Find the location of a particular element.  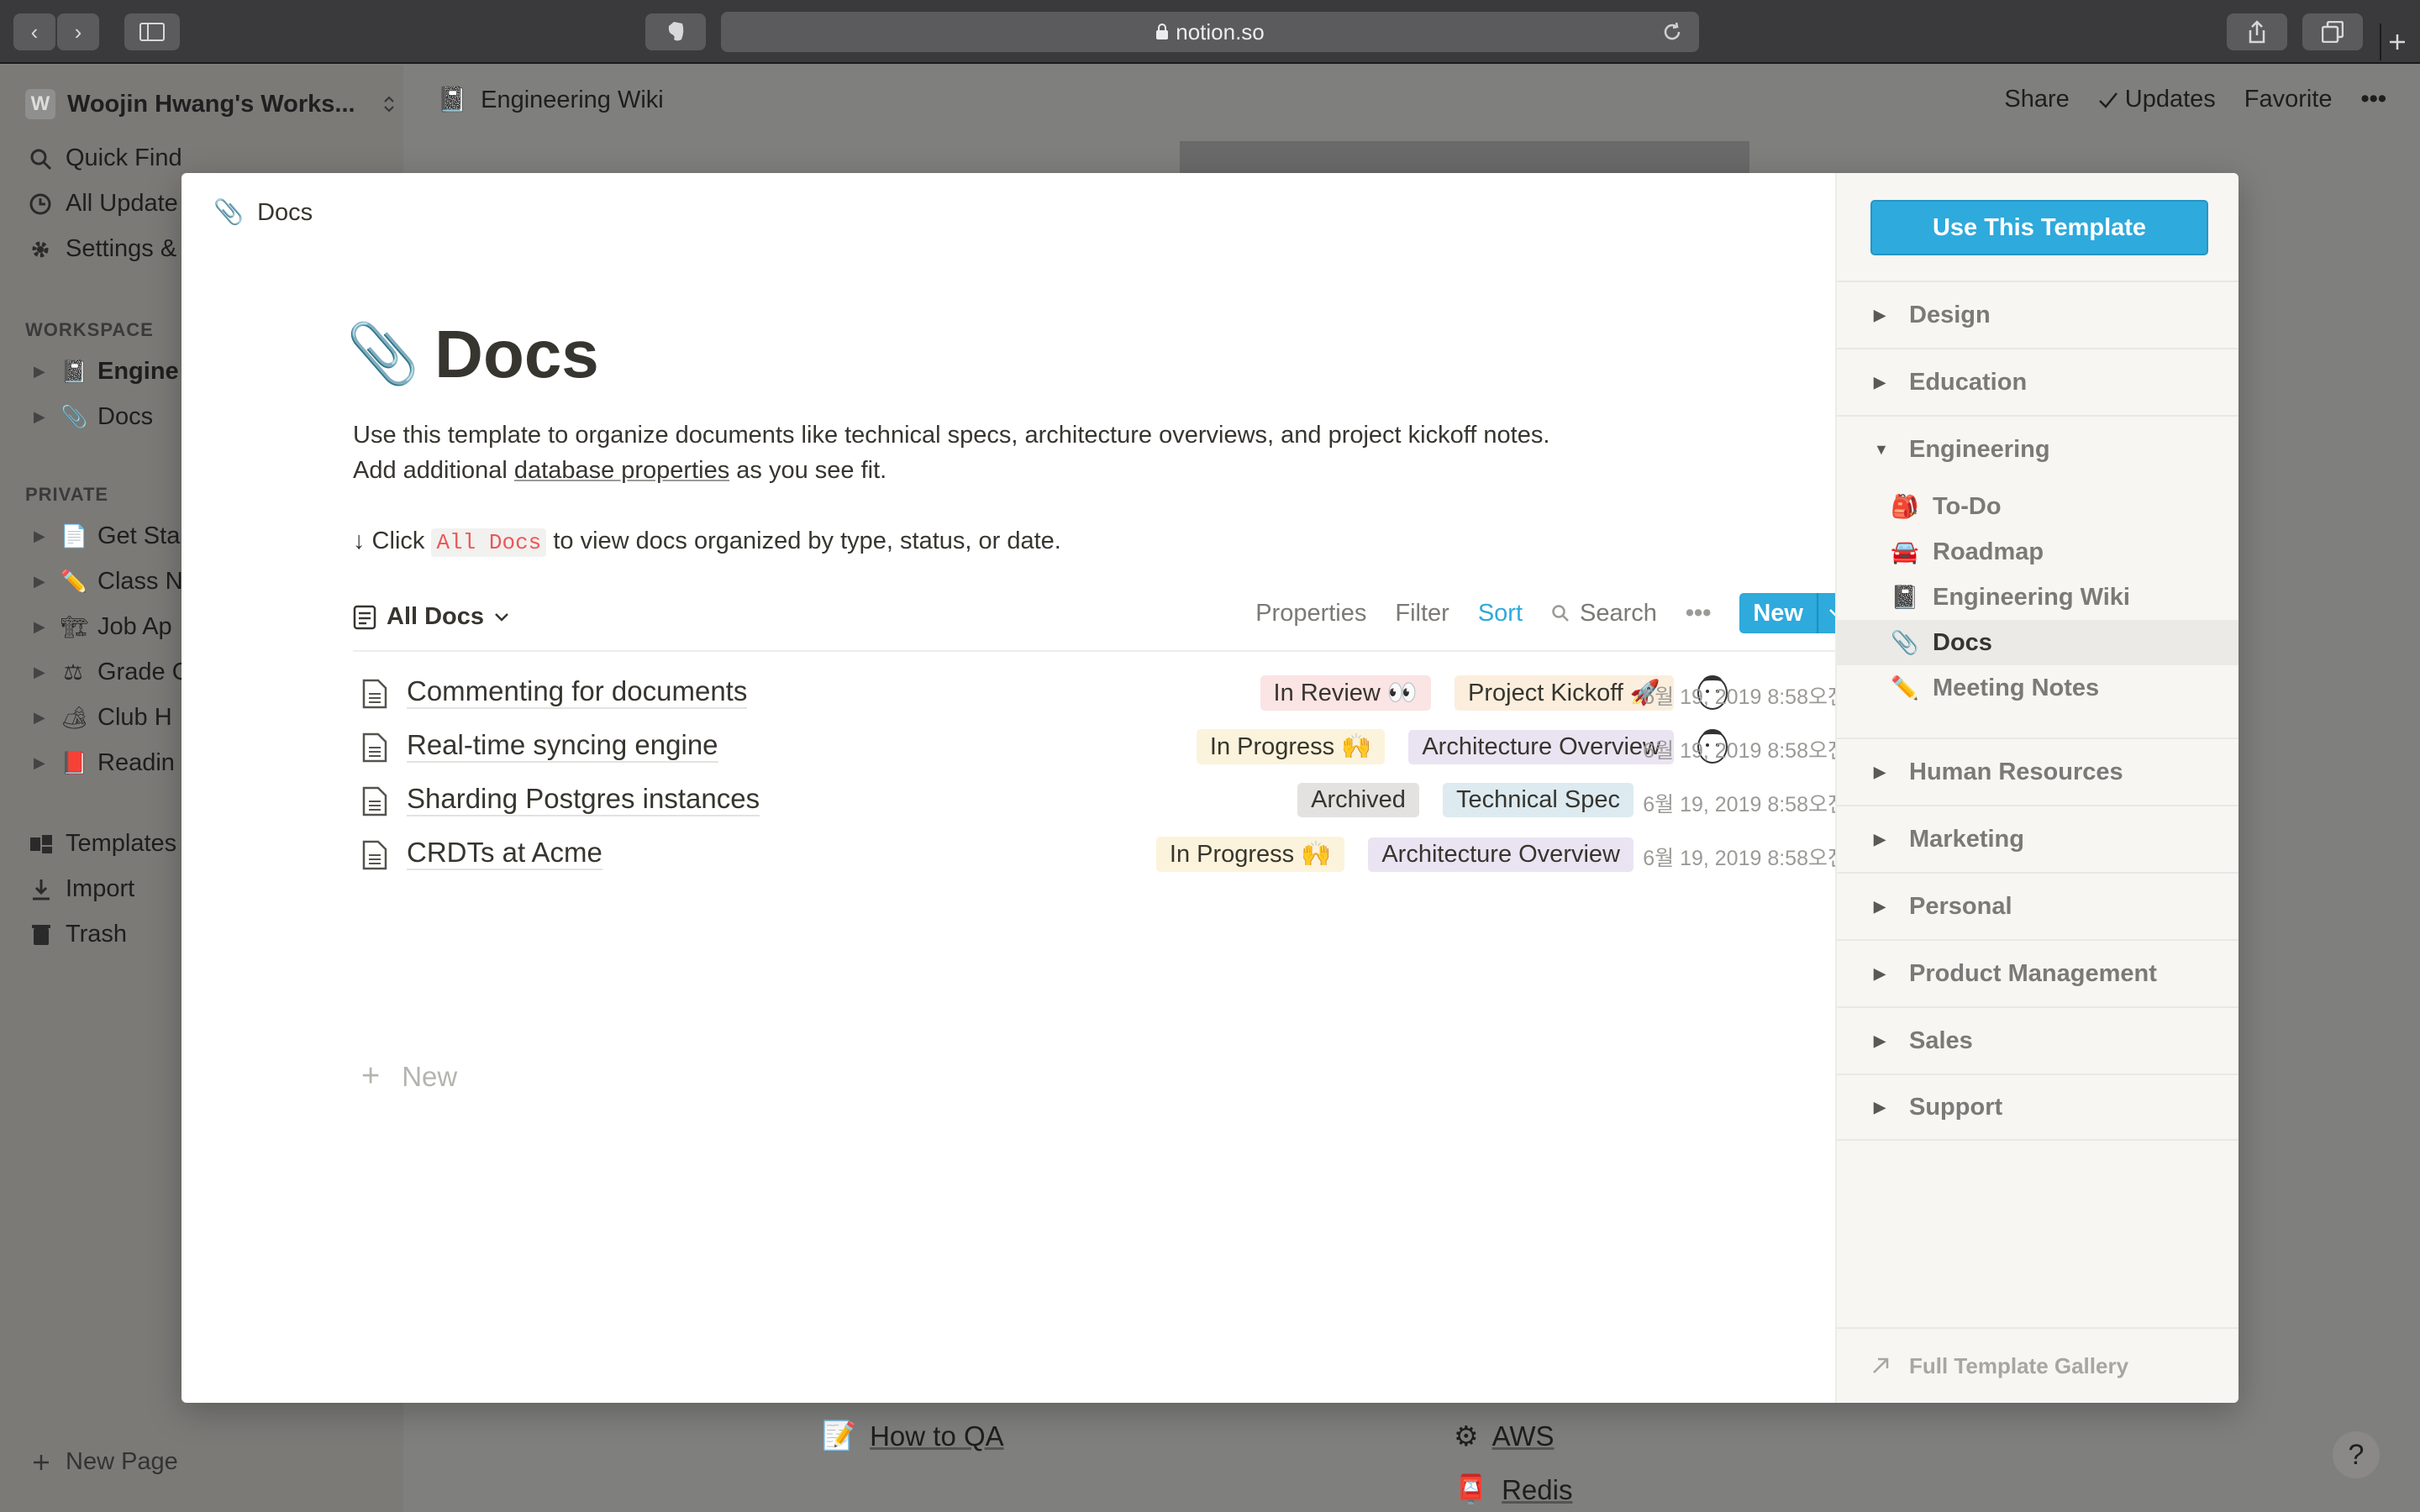

sidebar-templates: Templates is located at coordinates (102, 844).